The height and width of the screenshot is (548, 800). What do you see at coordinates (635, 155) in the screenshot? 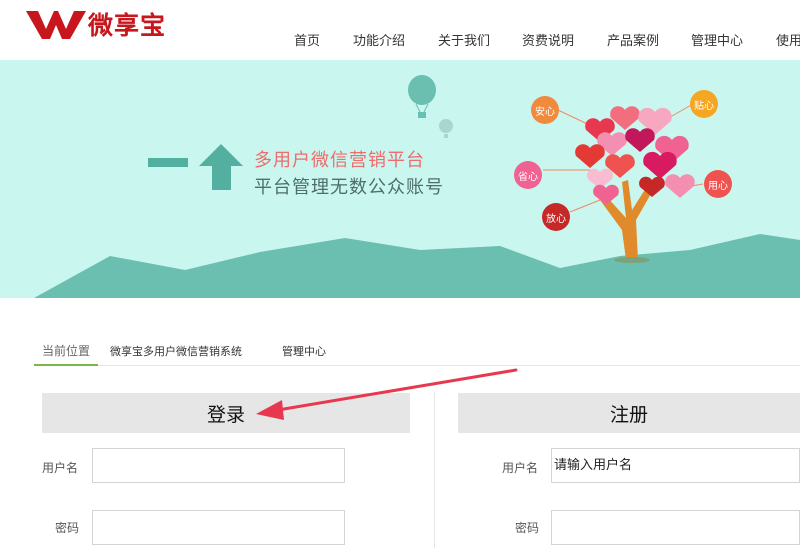
I see `hearts-cluster` at bounding box center [635, 155].